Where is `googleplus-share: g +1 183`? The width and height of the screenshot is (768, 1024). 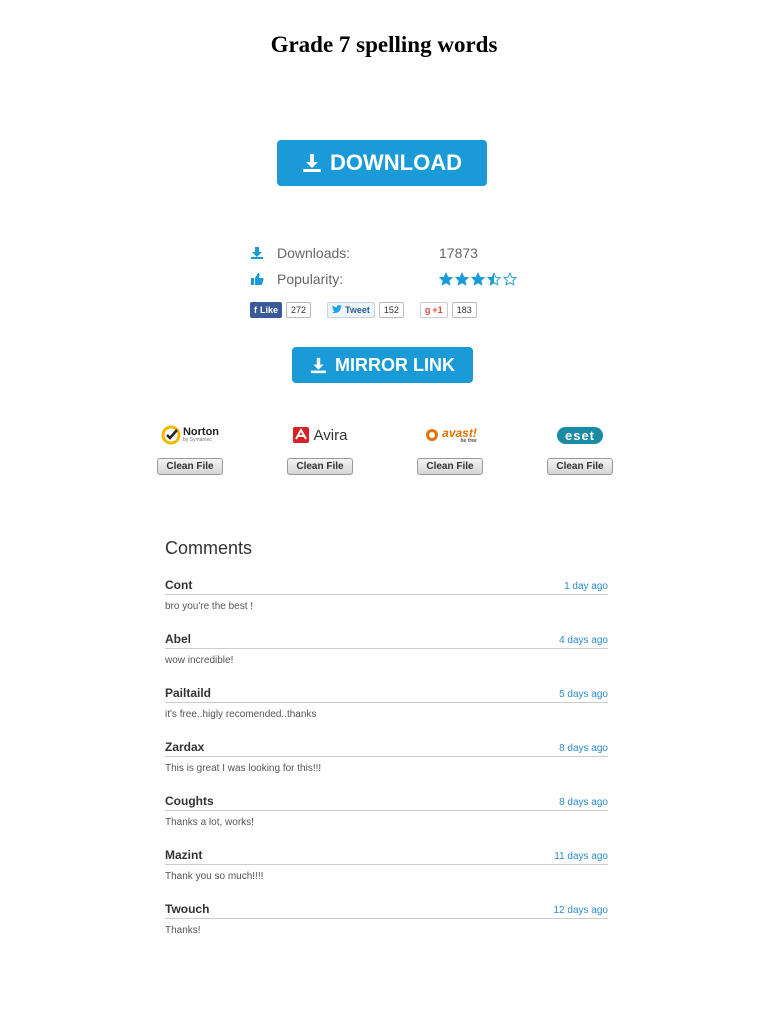
googleplus-share: g +1 183 is located at coordinates (448, 310).